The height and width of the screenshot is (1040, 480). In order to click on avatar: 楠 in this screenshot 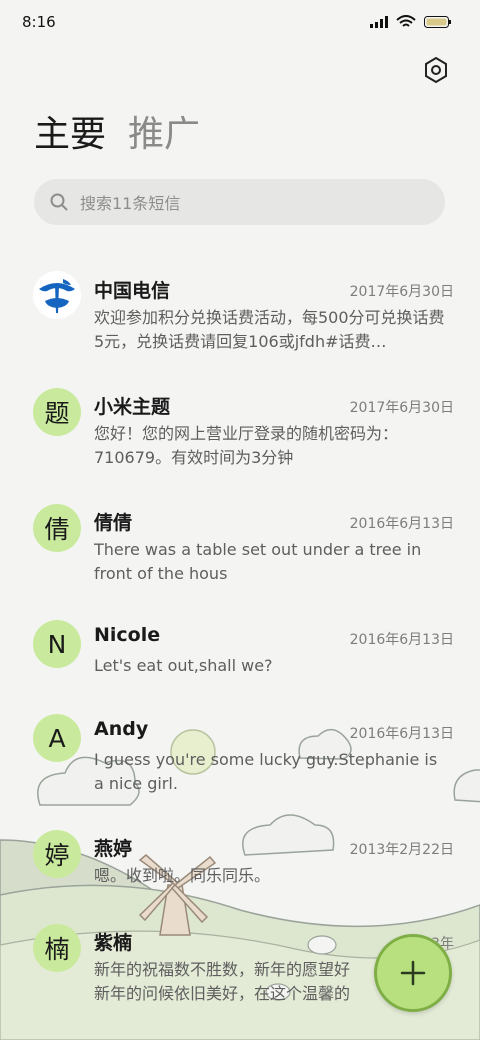, I will do `click(57, 948)`.